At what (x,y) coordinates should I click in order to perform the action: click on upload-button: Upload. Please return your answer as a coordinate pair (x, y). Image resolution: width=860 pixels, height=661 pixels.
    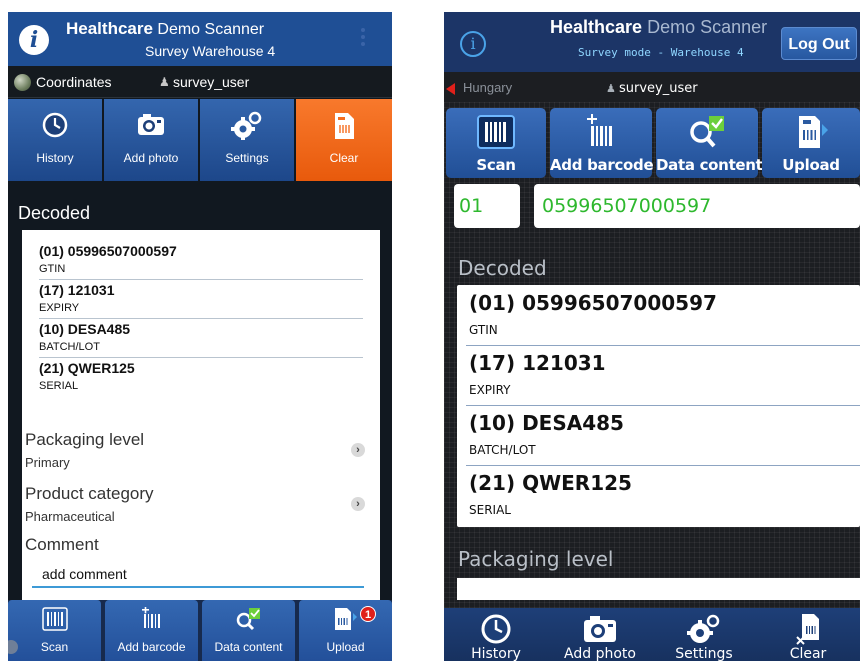
    Looking at the image, I should click on (811, 143).